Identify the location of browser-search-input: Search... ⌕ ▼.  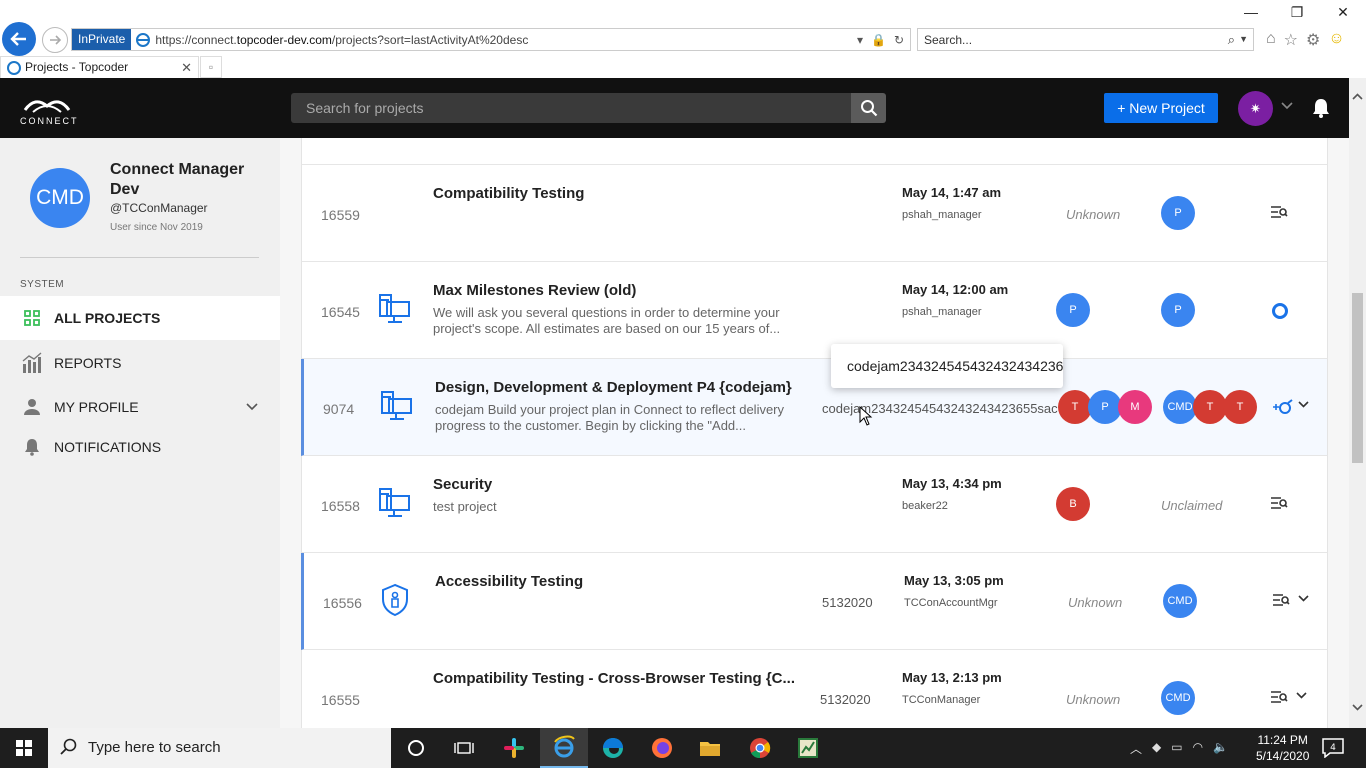
(1085, 39).